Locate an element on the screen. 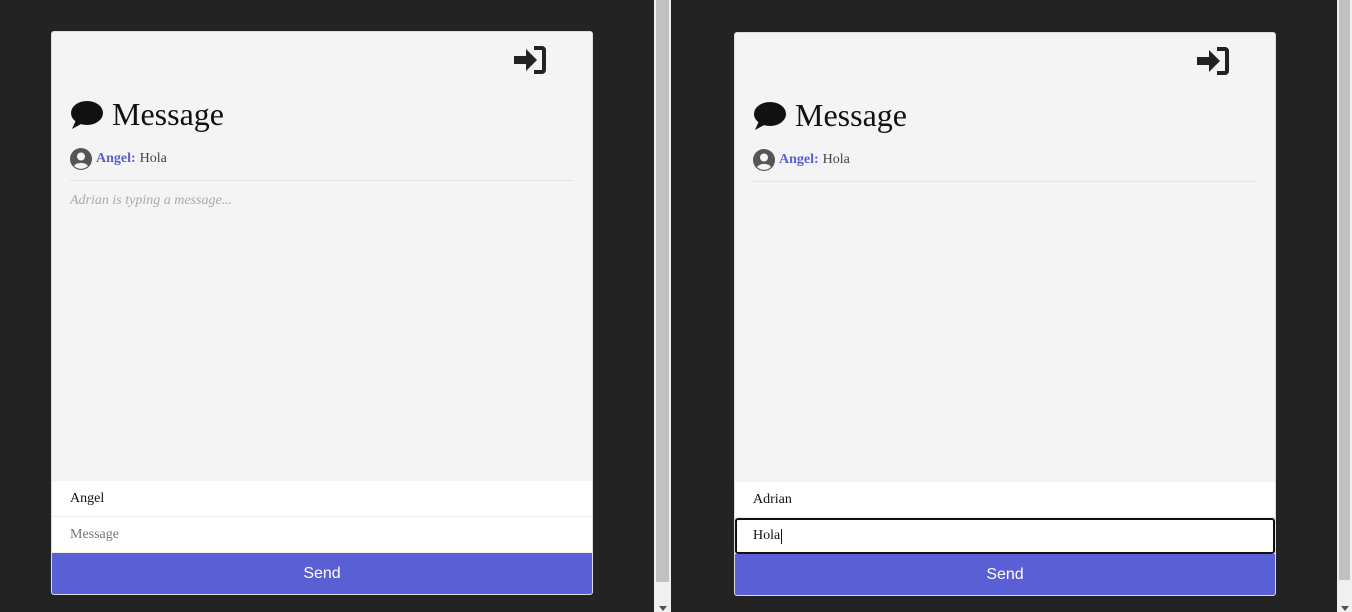  message-input-value: Hola is located at coordinates (767, 535).